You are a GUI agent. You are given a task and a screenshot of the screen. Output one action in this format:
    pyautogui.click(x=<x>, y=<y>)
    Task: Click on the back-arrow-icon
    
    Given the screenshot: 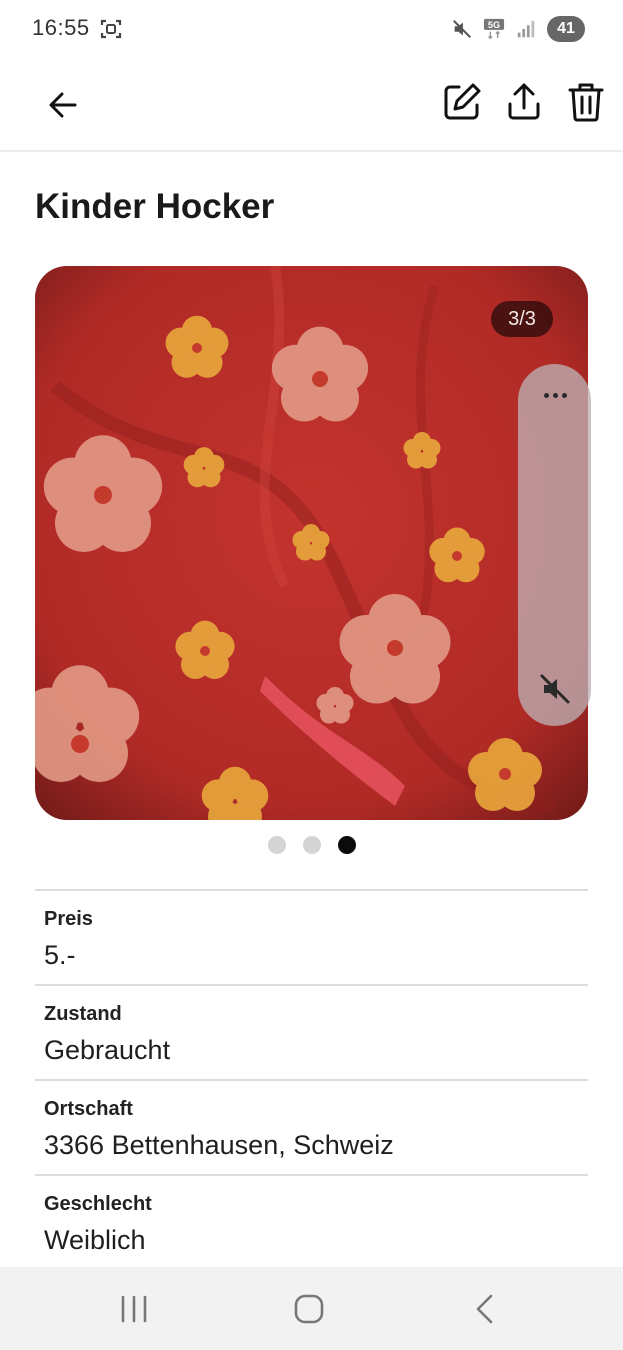 What is the action you would take?
    pyautogui.click(x=63, y=105)
    